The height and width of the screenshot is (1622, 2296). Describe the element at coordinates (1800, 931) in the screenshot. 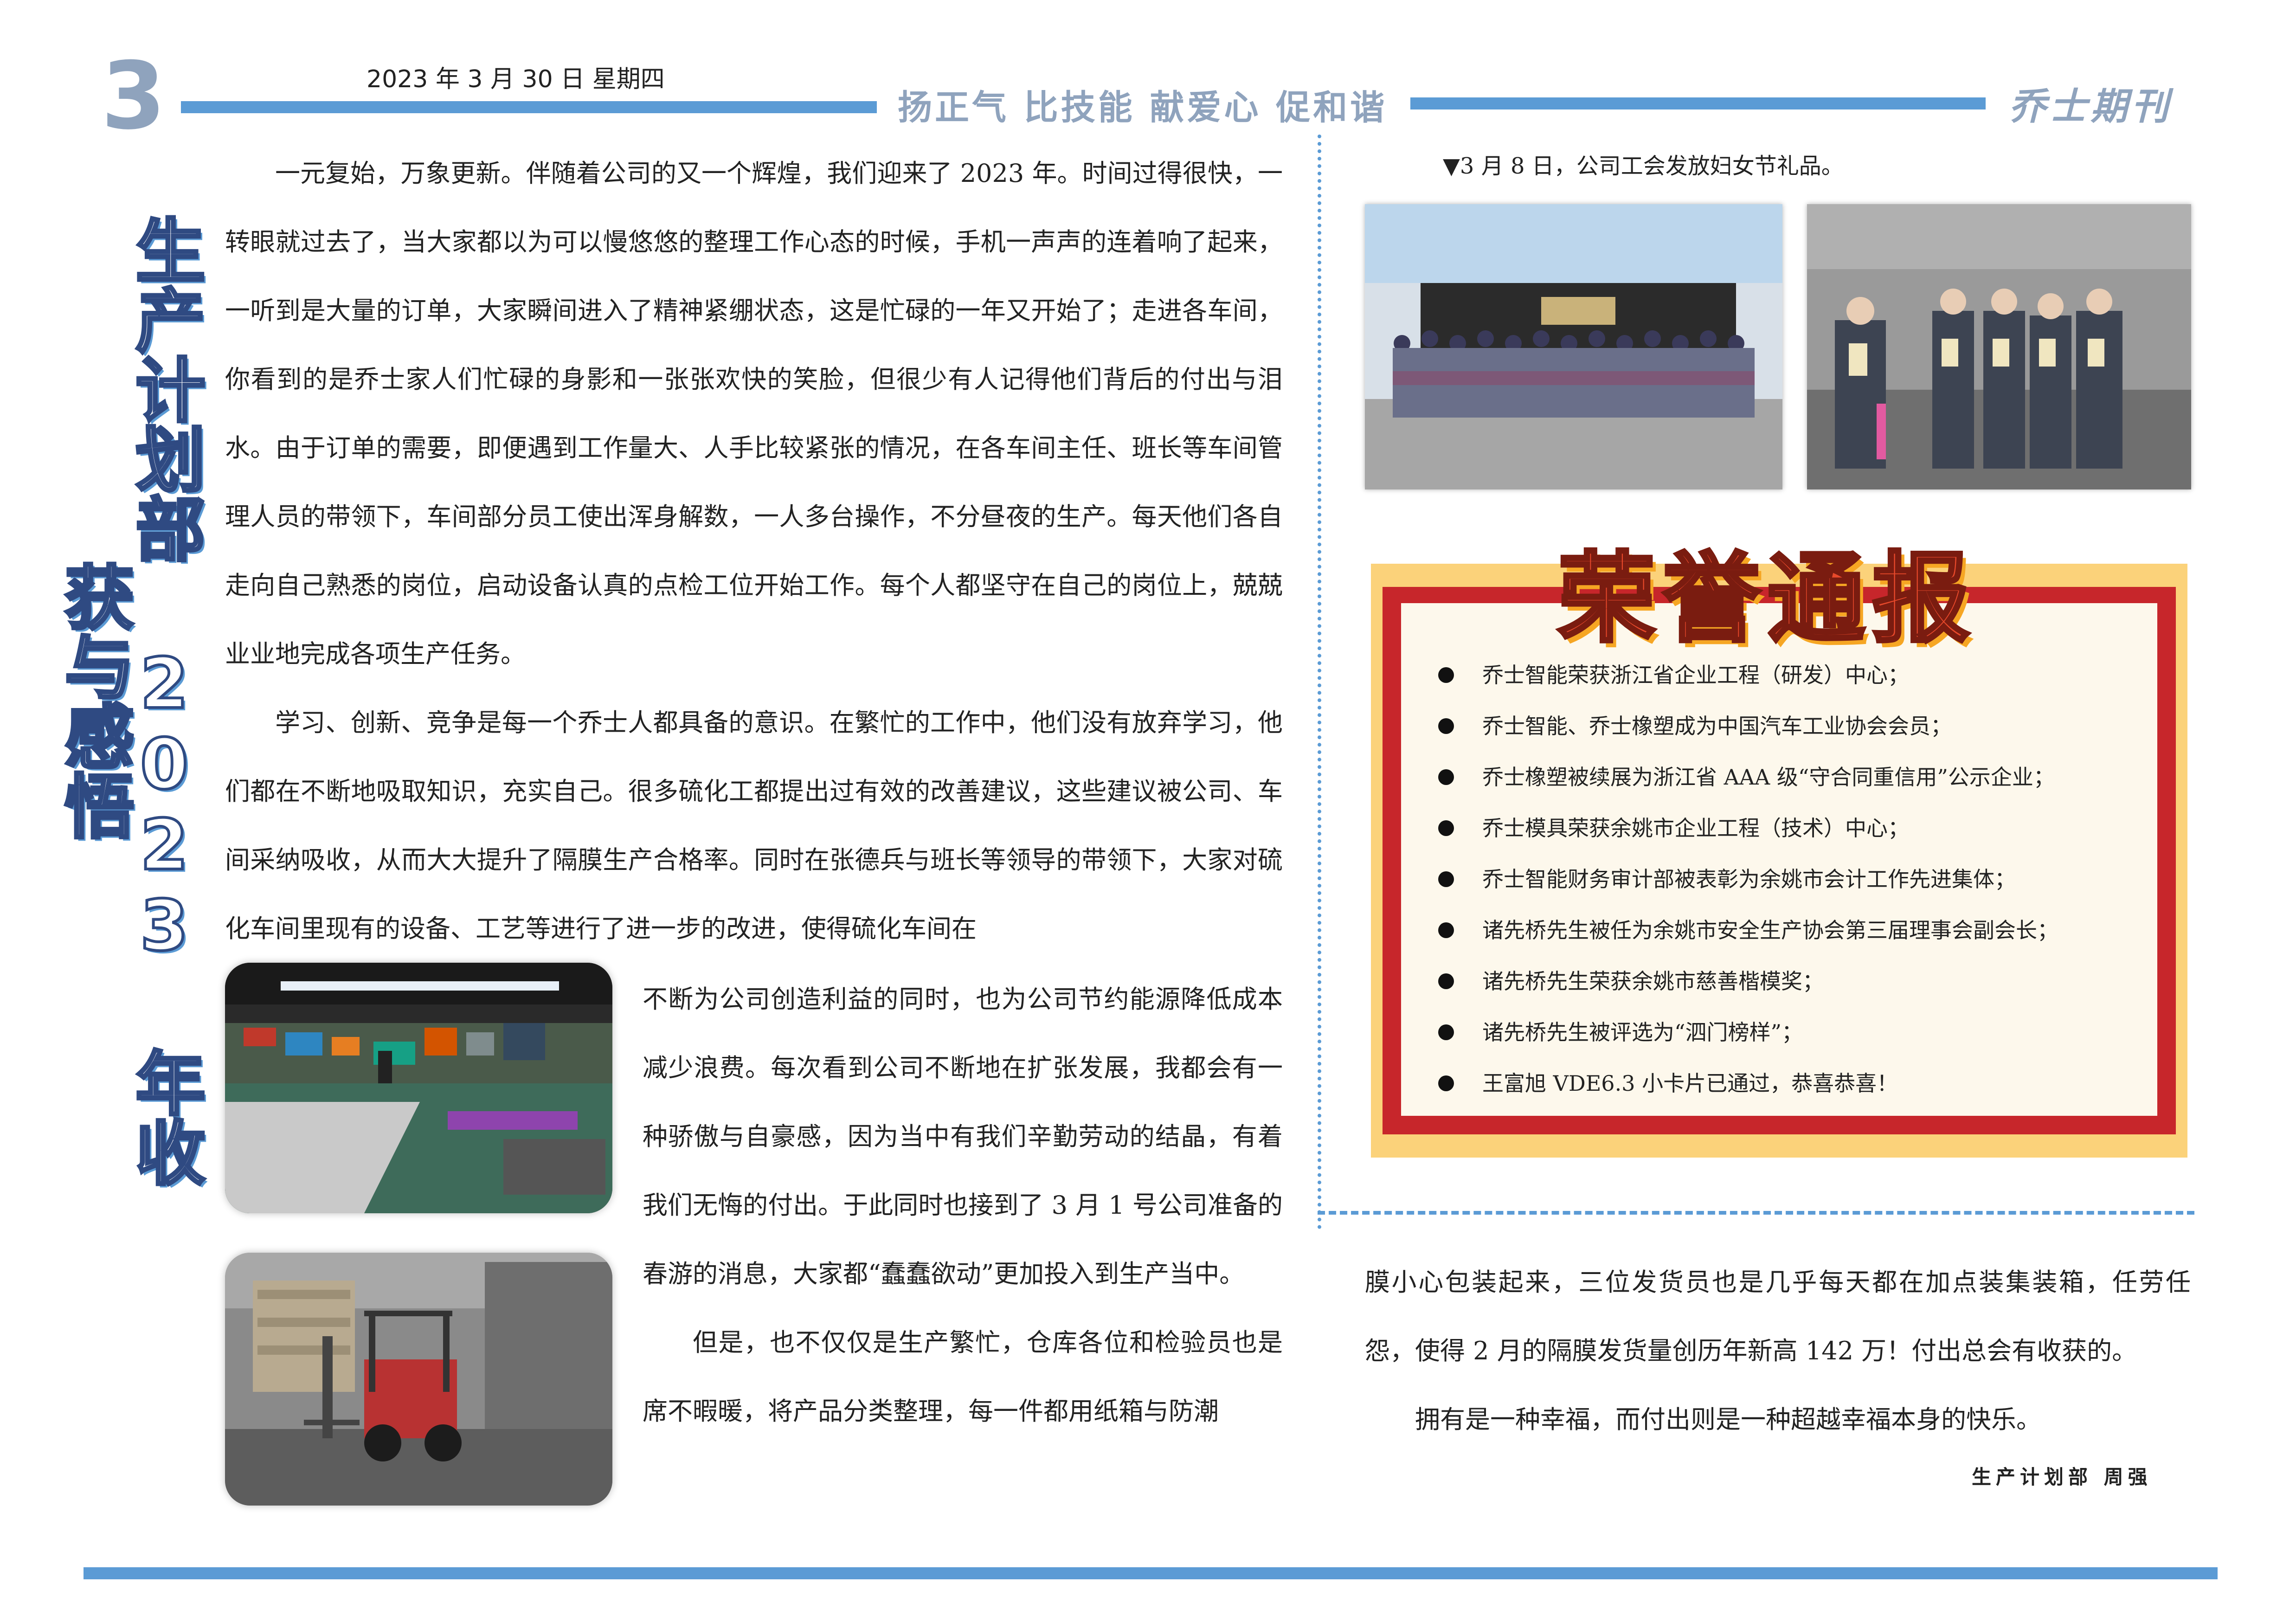

I see `honor-item: 诸先桥先生被任为余姚市安全生产协会第三届理事会副会长；` at that location.